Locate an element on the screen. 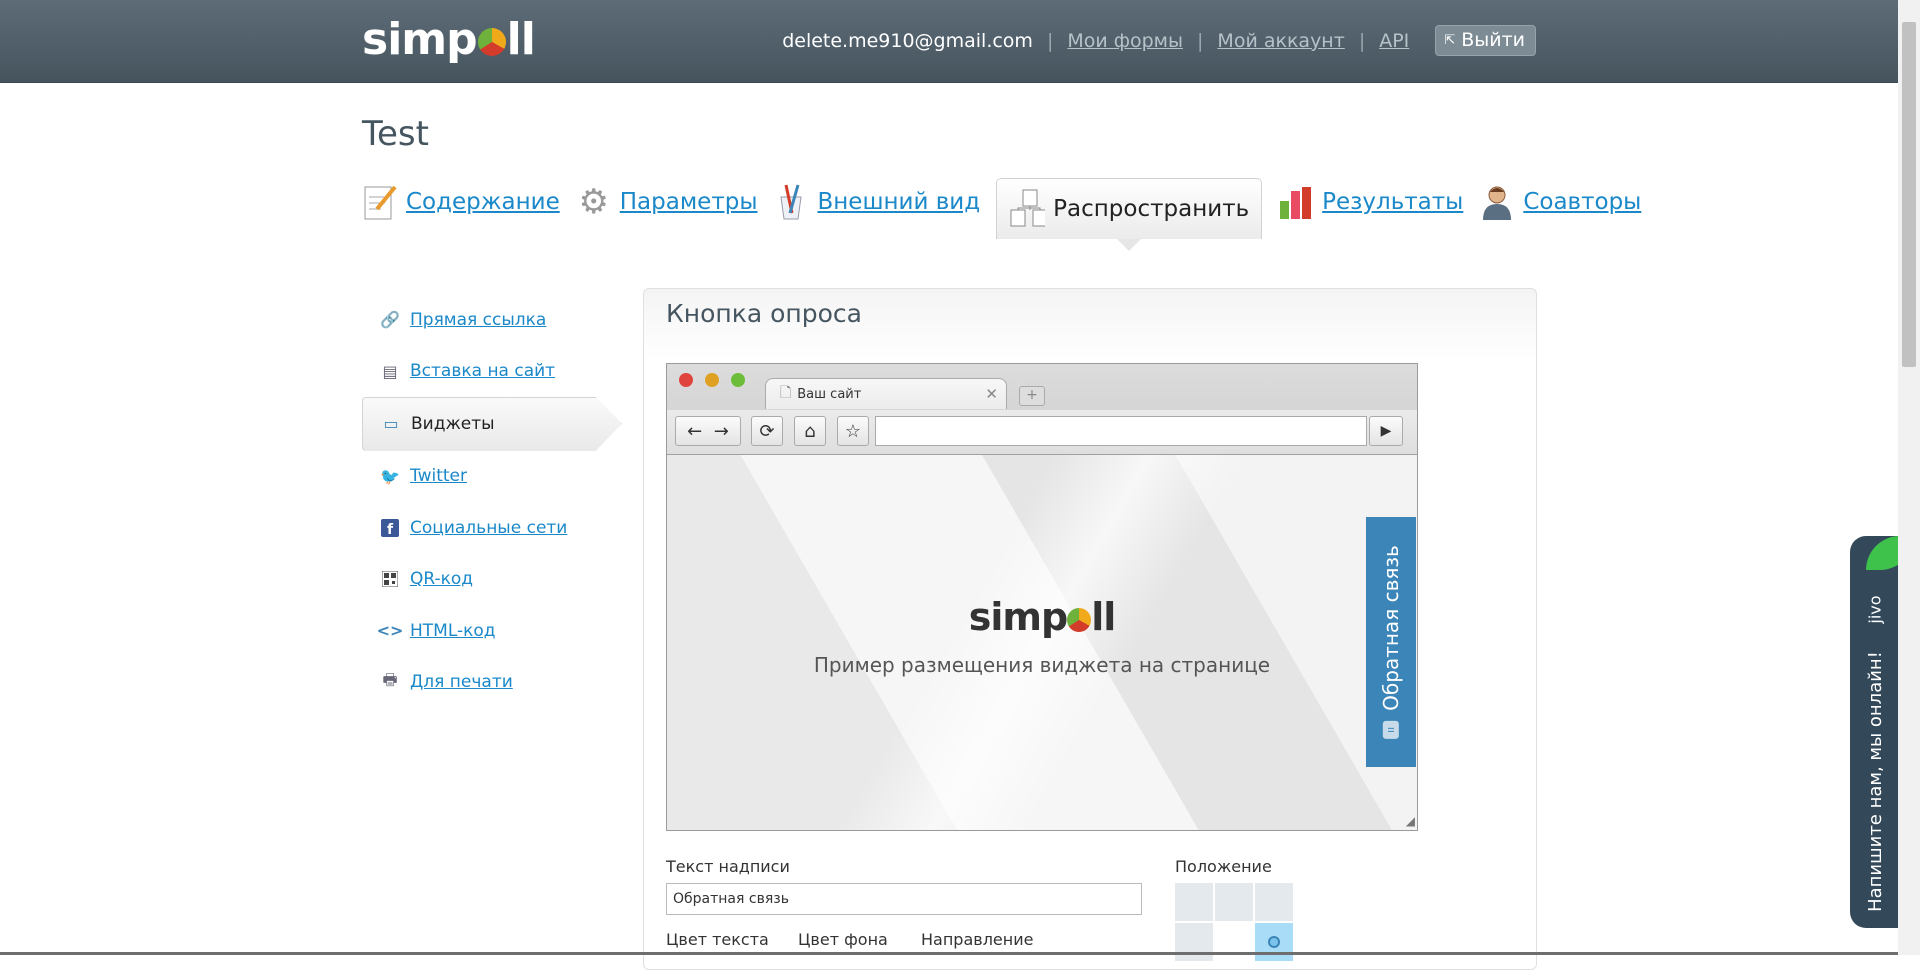  page-scrollbar is located at coordinates (1909, 477).